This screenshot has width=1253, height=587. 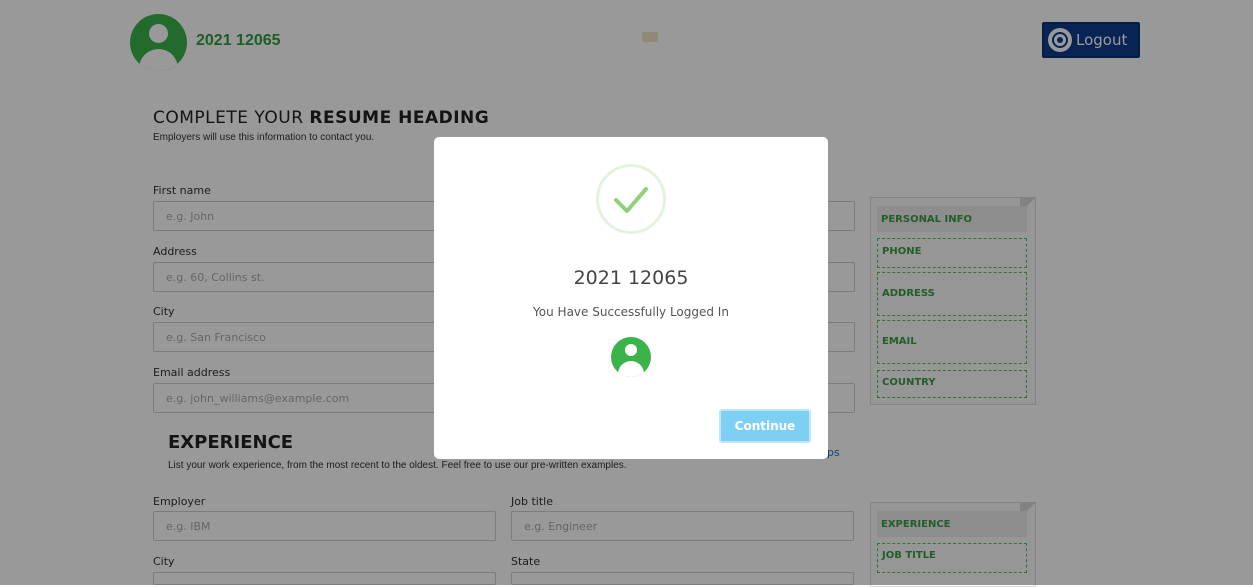 I want to click on continue-button: Continue, so click(x=765, y=426).